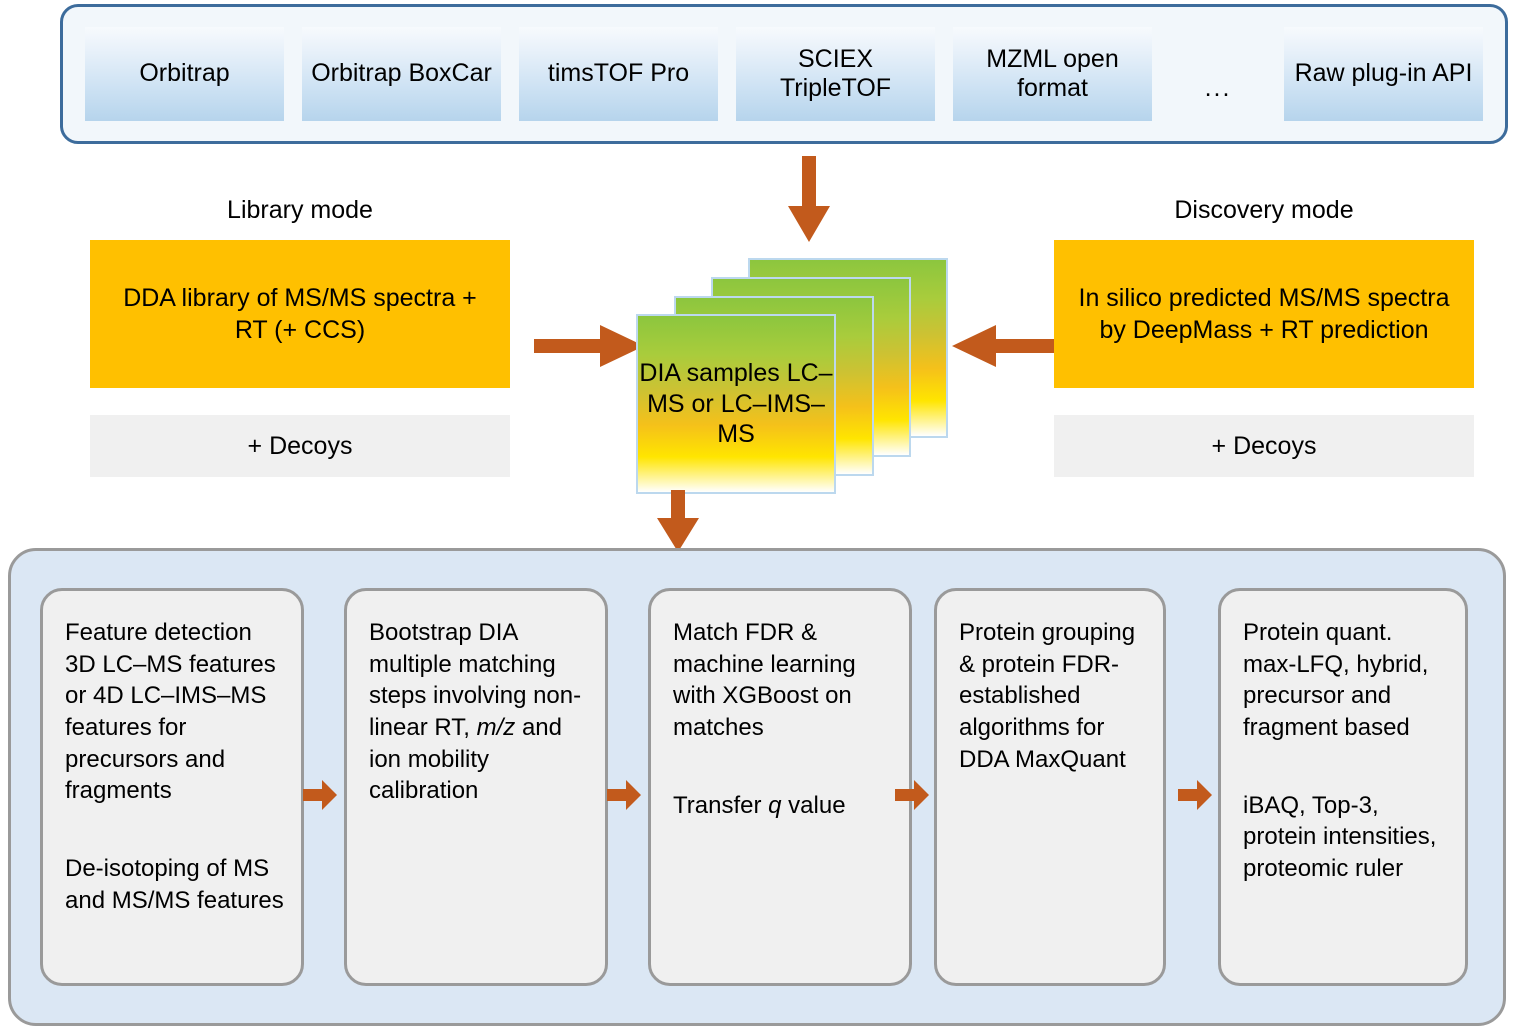 Image resolution: width=1515 pixels, height=1034 pixels. I want to click on arrow-down-icon-instruments-to-dia, so click(809, 199).